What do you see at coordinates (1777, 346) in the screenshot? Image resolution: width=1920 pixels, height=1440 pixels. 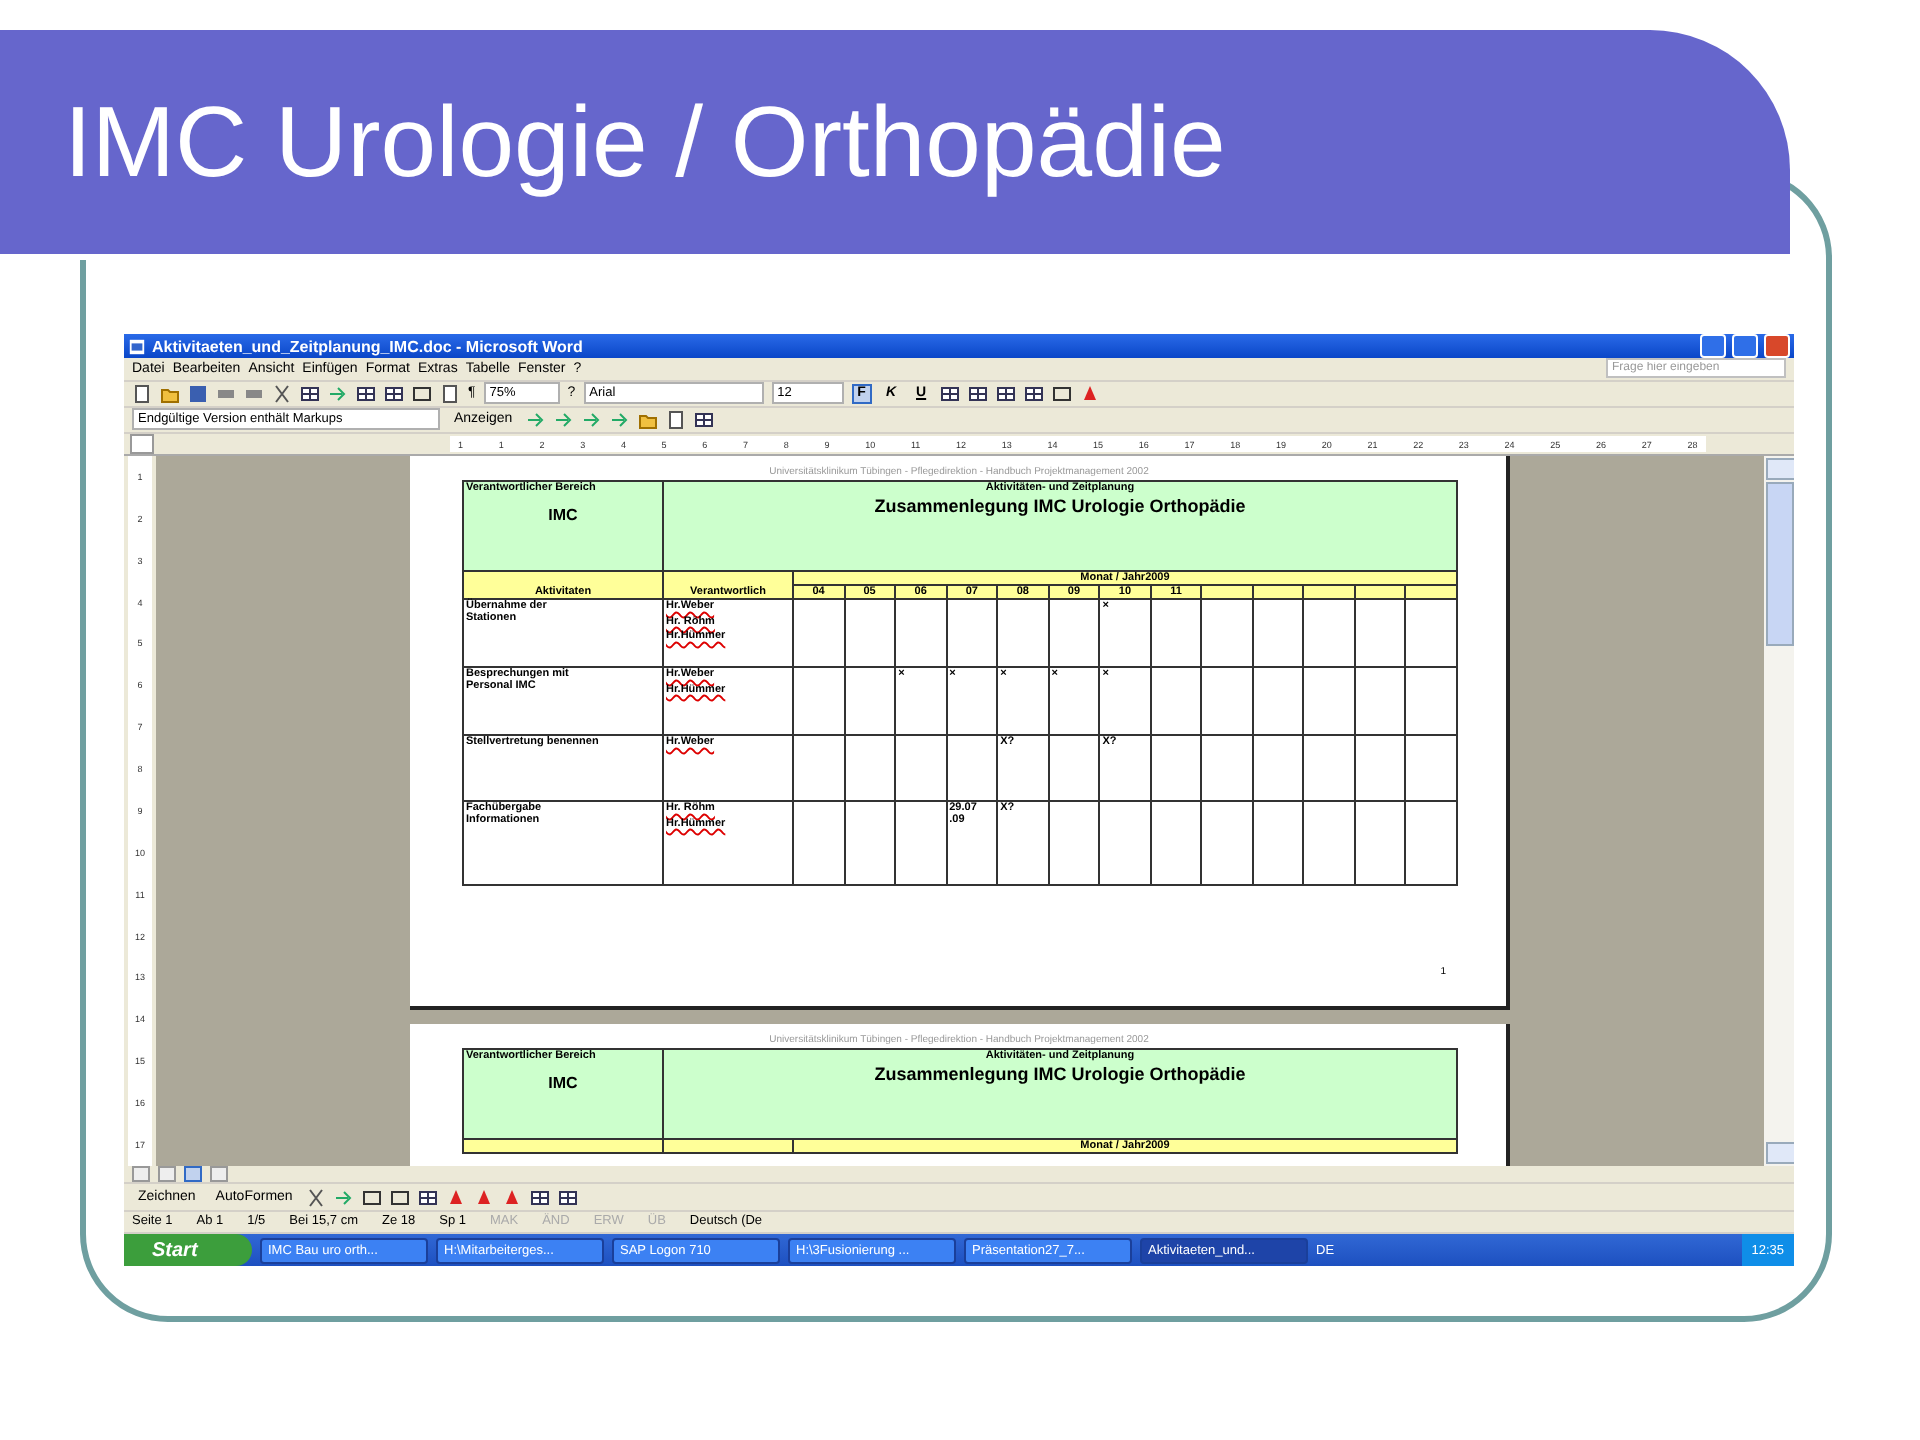 I see `close-button` at bounding box center [1777, 346].